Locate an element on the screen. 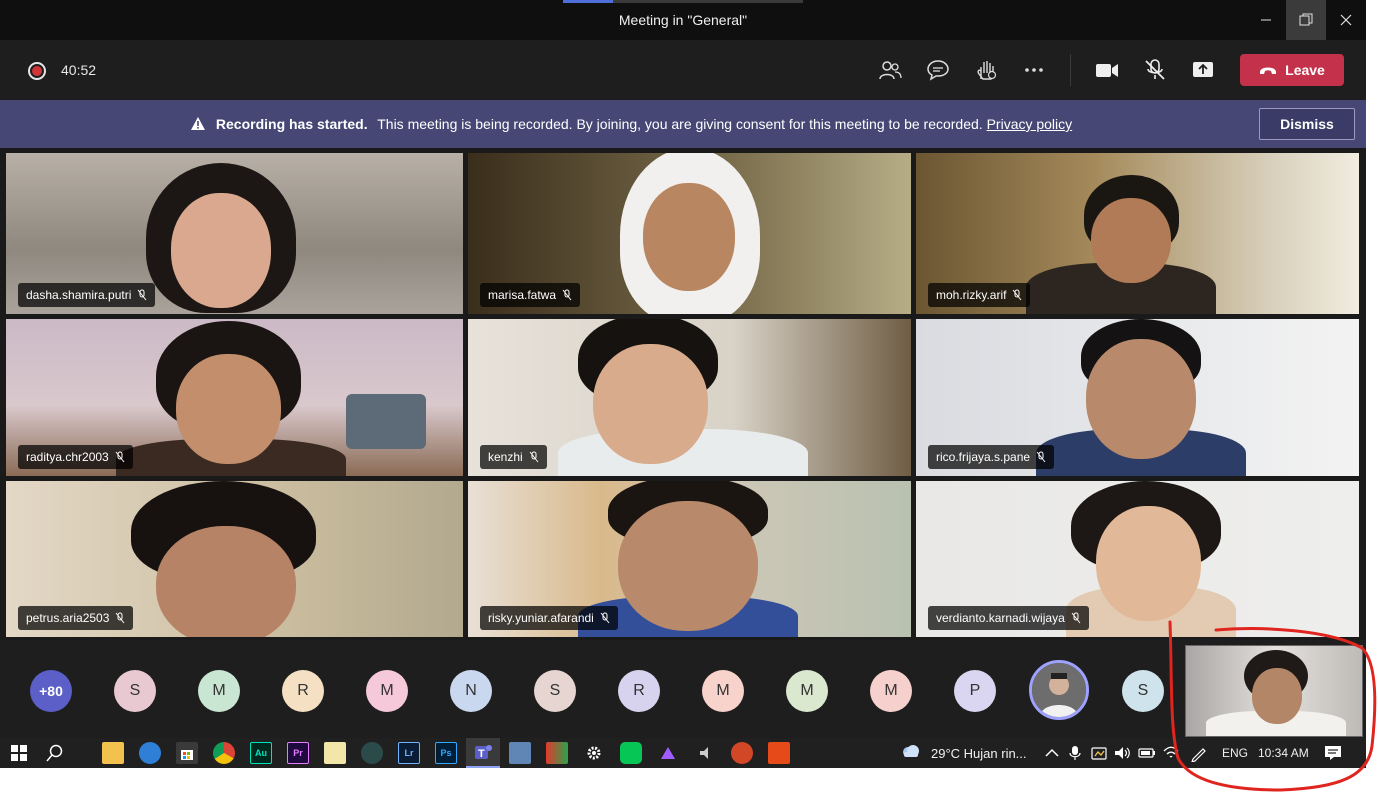  pdf-icon is located at coordinates (779, 753).